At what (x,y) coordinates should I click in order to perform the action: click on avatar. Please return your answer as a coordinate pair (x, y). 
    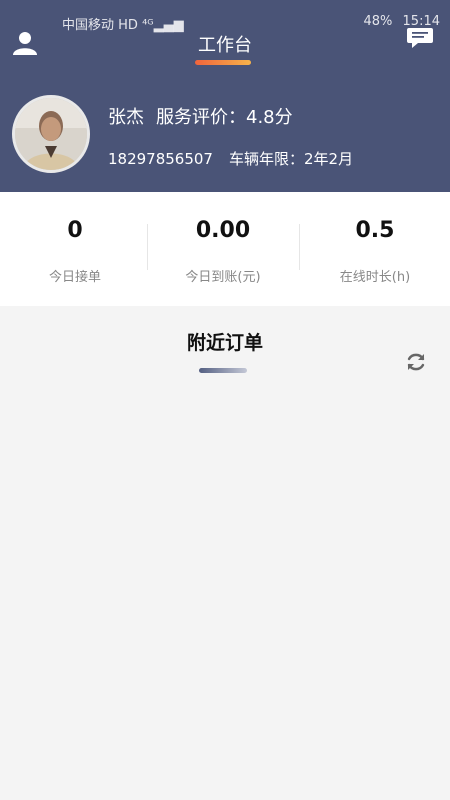
    Looking at the image, I should click on (51, 134).